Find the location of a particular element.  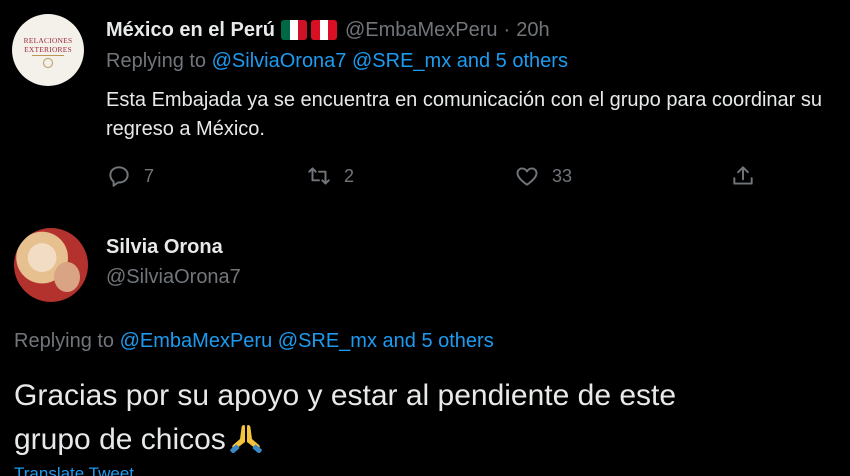

avatar: RELACIONES EXTERIORES is located at coordinates (48, 50).